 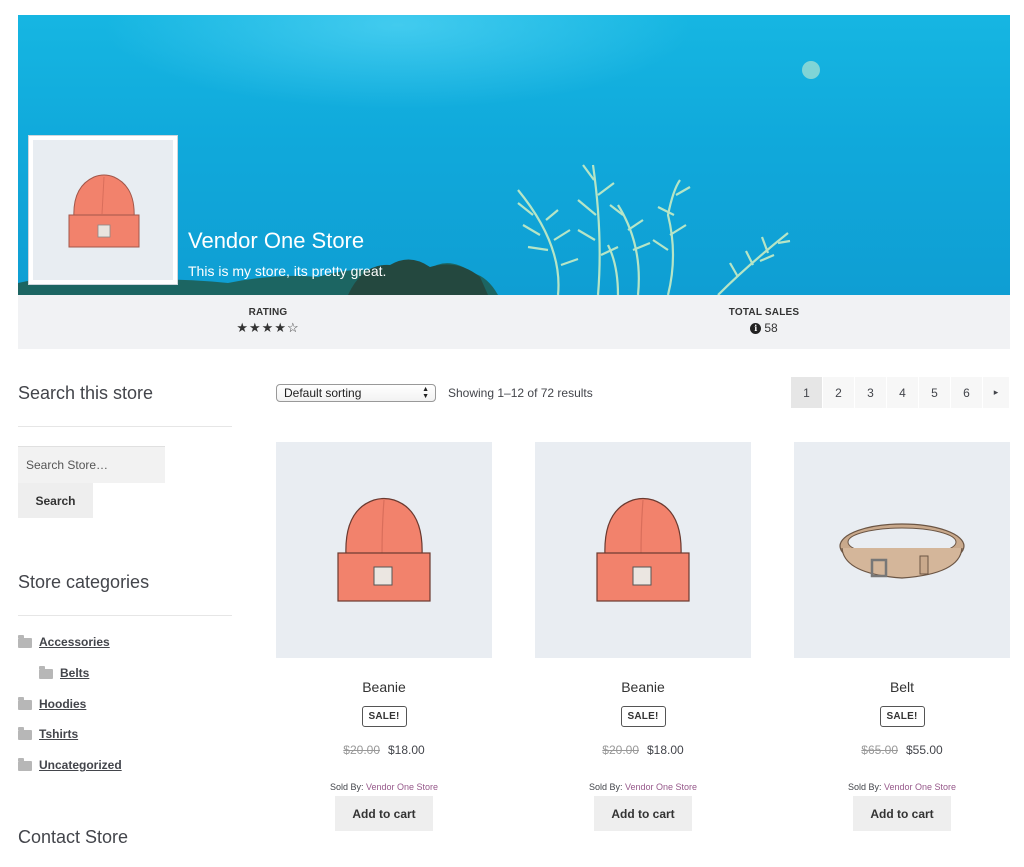 What do you see at coordinates (55, 500) in the screenshot?
I see `search-button: Search` at bounding box center [55, 500].